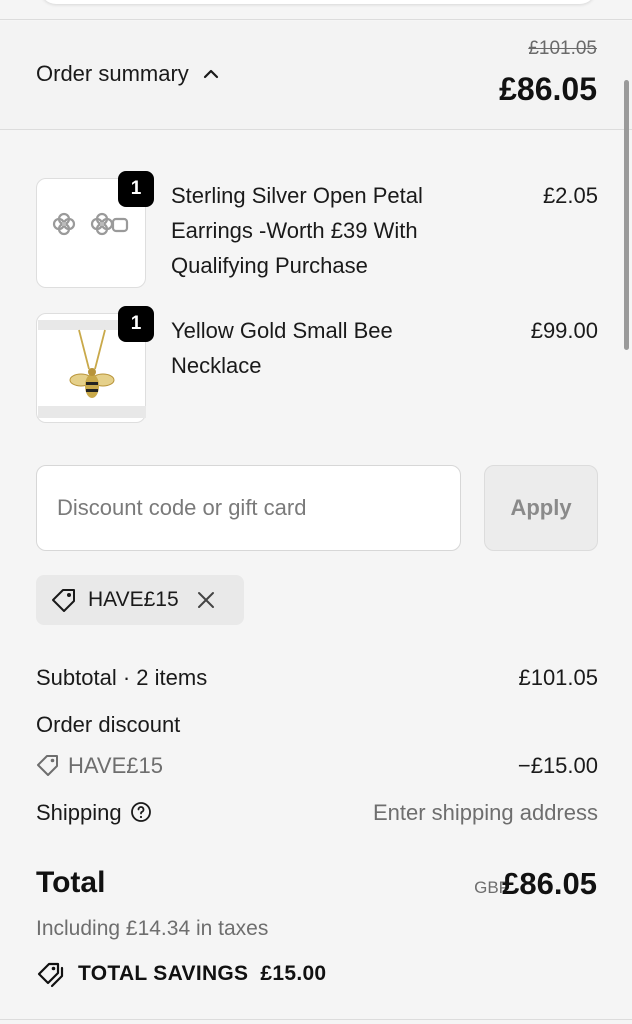  I want to click on top-strip, so click(316, 10).